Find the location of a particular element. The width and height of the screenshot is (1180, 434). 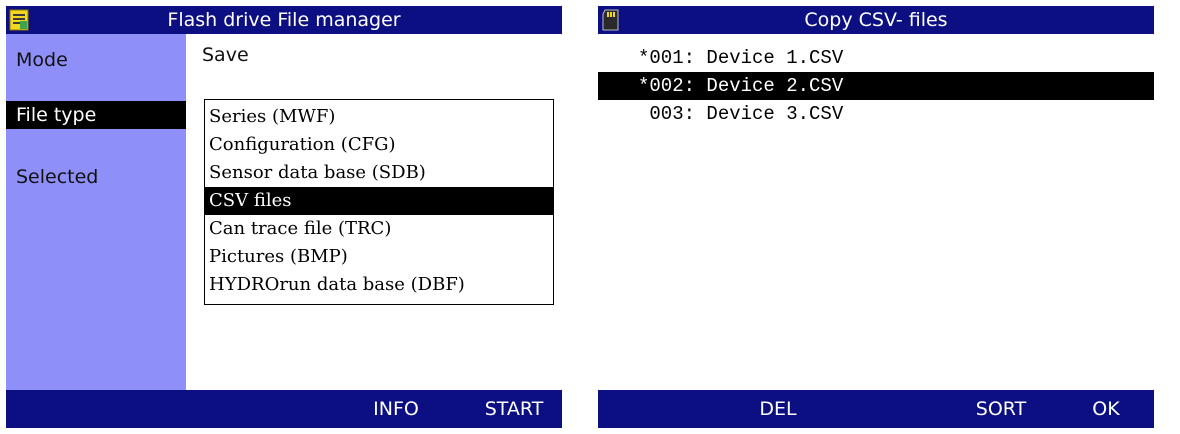

start-button: START is located at coordinates (514, 409).